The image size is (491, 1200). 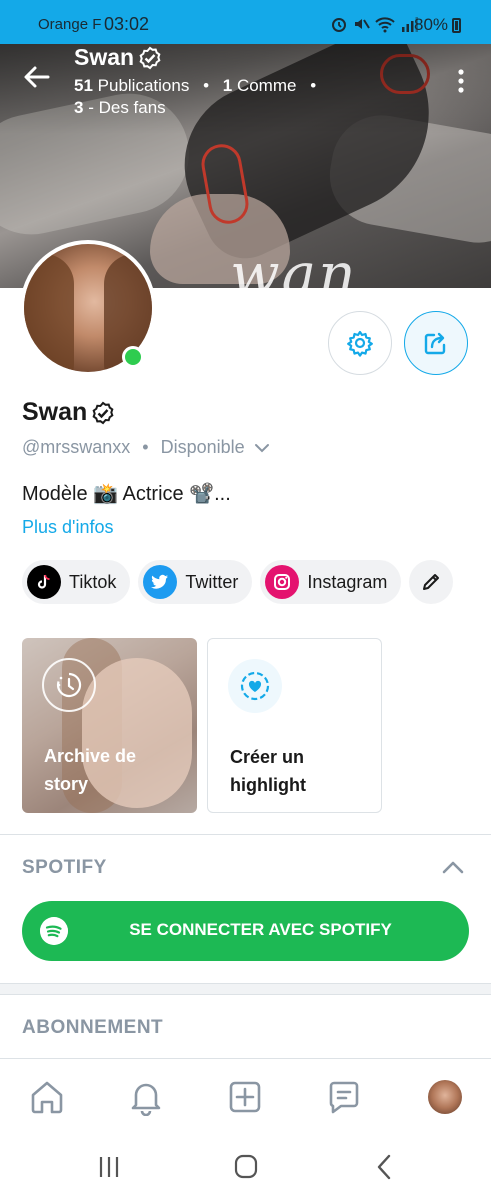 I want to click on settings-button, so click(x=360, y=343).